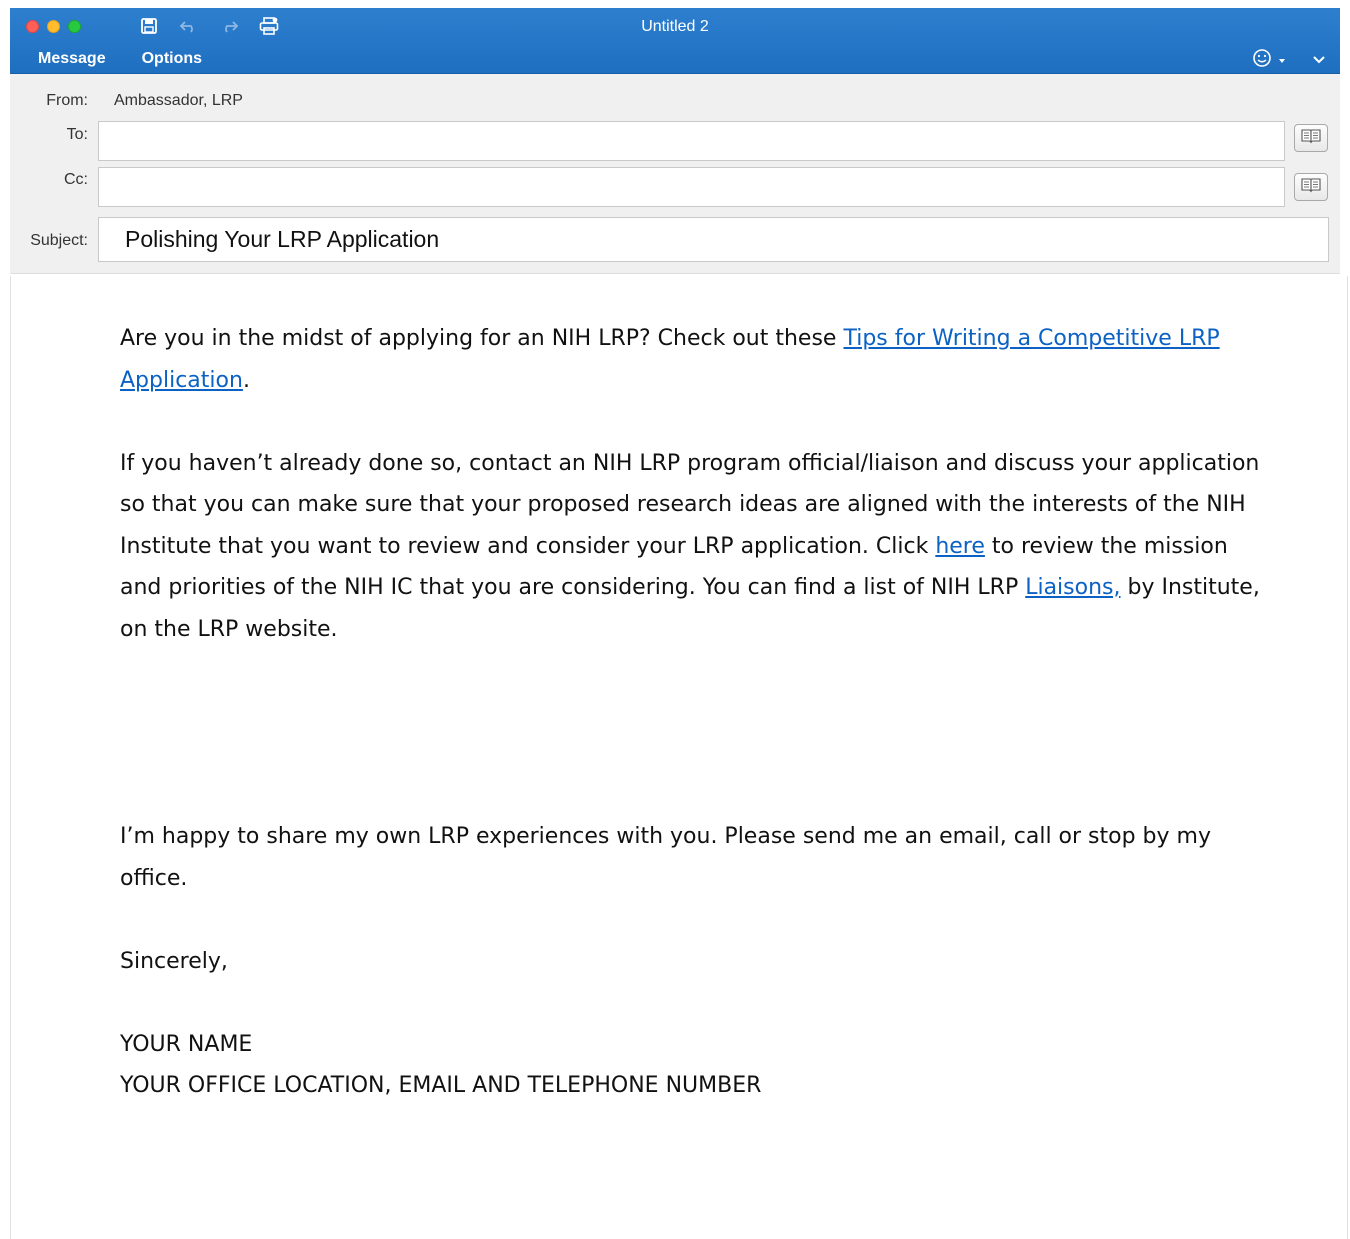 Image resolution: width=1350 pixels, height=1239 pixels. What do you see at coordinates (174, 961) in the screenshot?
I see `closing-text: Sincerely,` at bounding box center [174, 961].